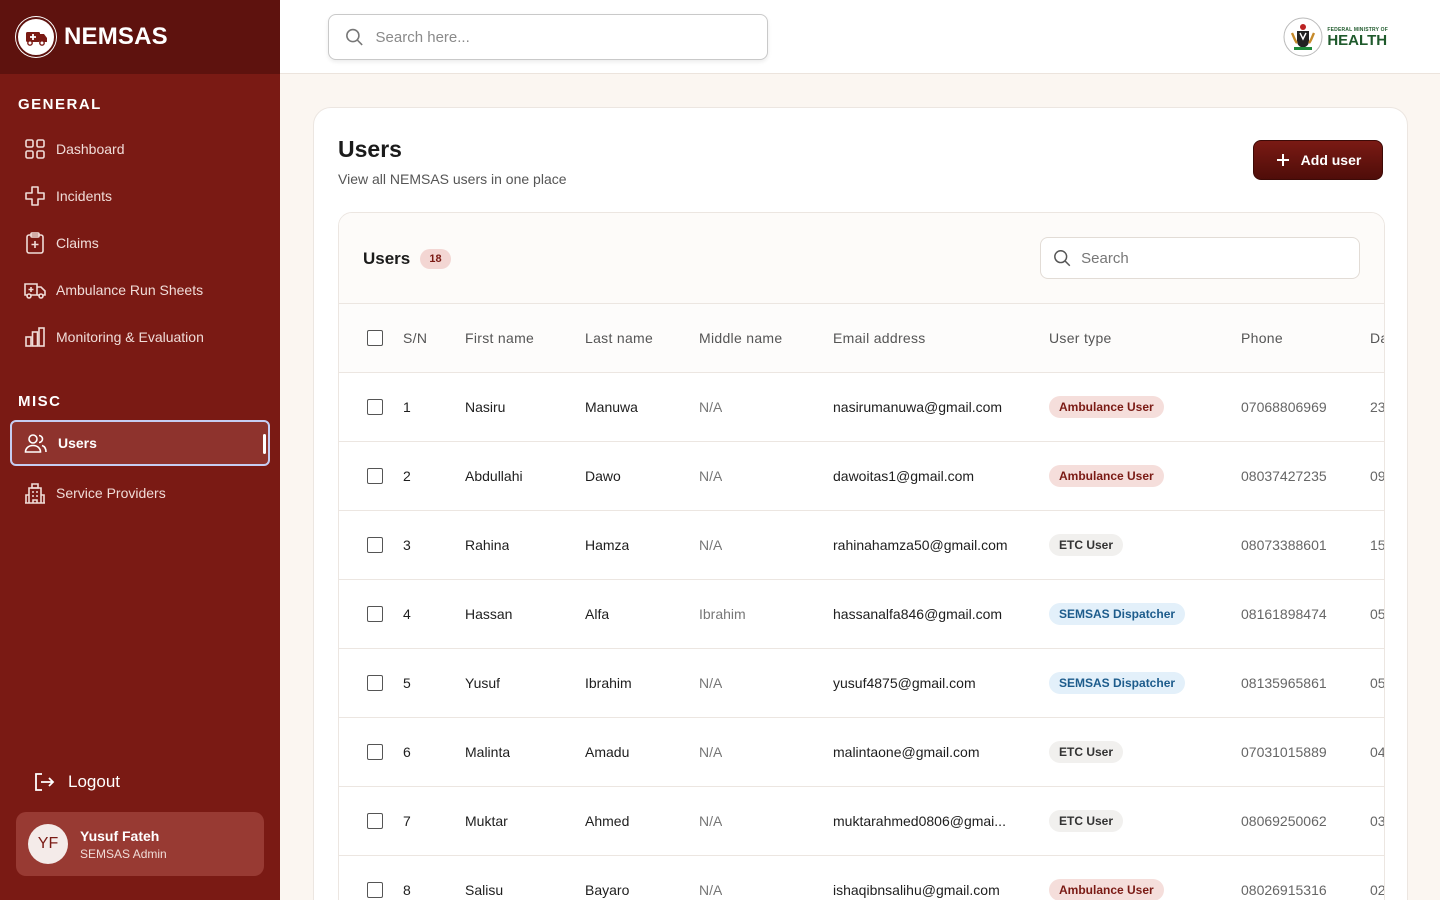  Describe the element at coordinates (407, 545) in the screenshot. I see `cell-sn: 3` at that location.